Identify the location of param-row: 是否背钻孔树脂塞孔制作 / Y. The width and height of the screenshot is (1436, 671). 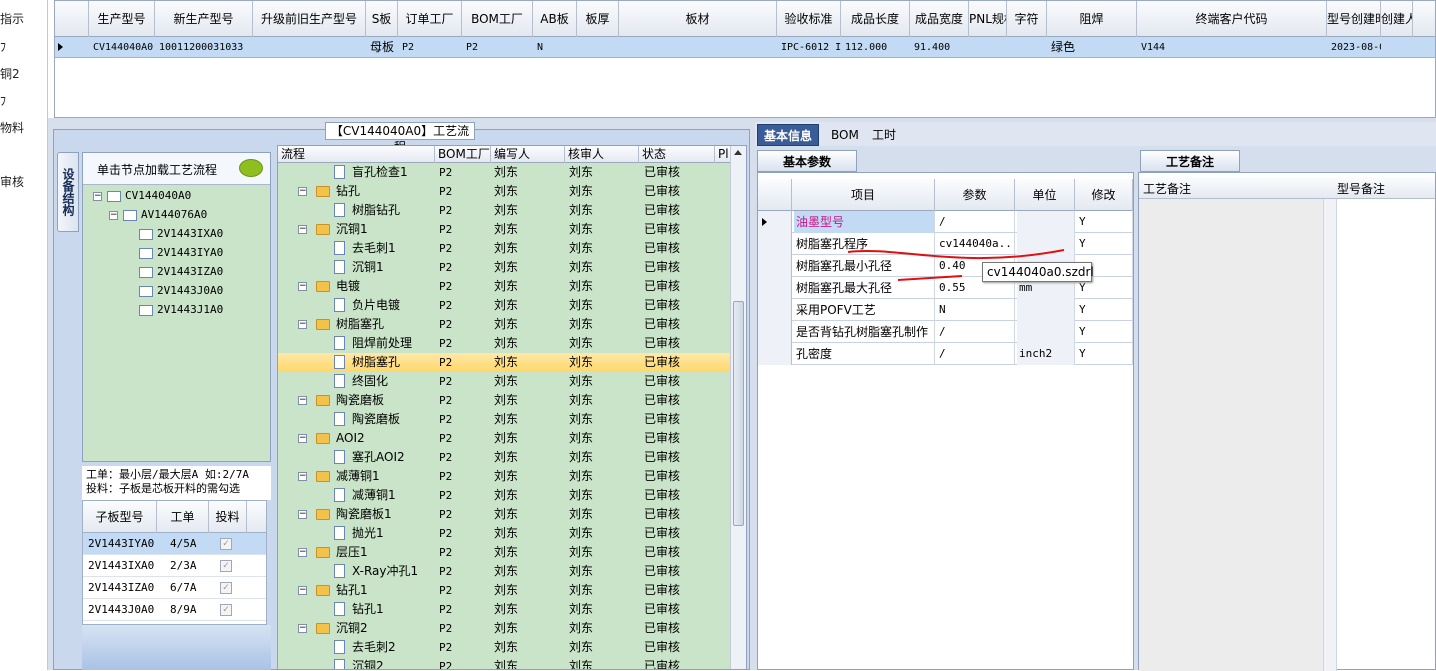
(945, 332).